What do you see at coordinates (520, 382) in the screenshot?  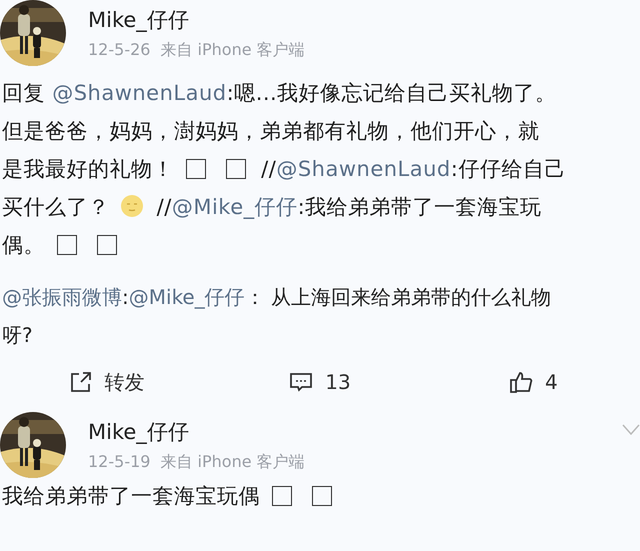 I see `thumbs-up-icon` at bounding box center [520, 382].